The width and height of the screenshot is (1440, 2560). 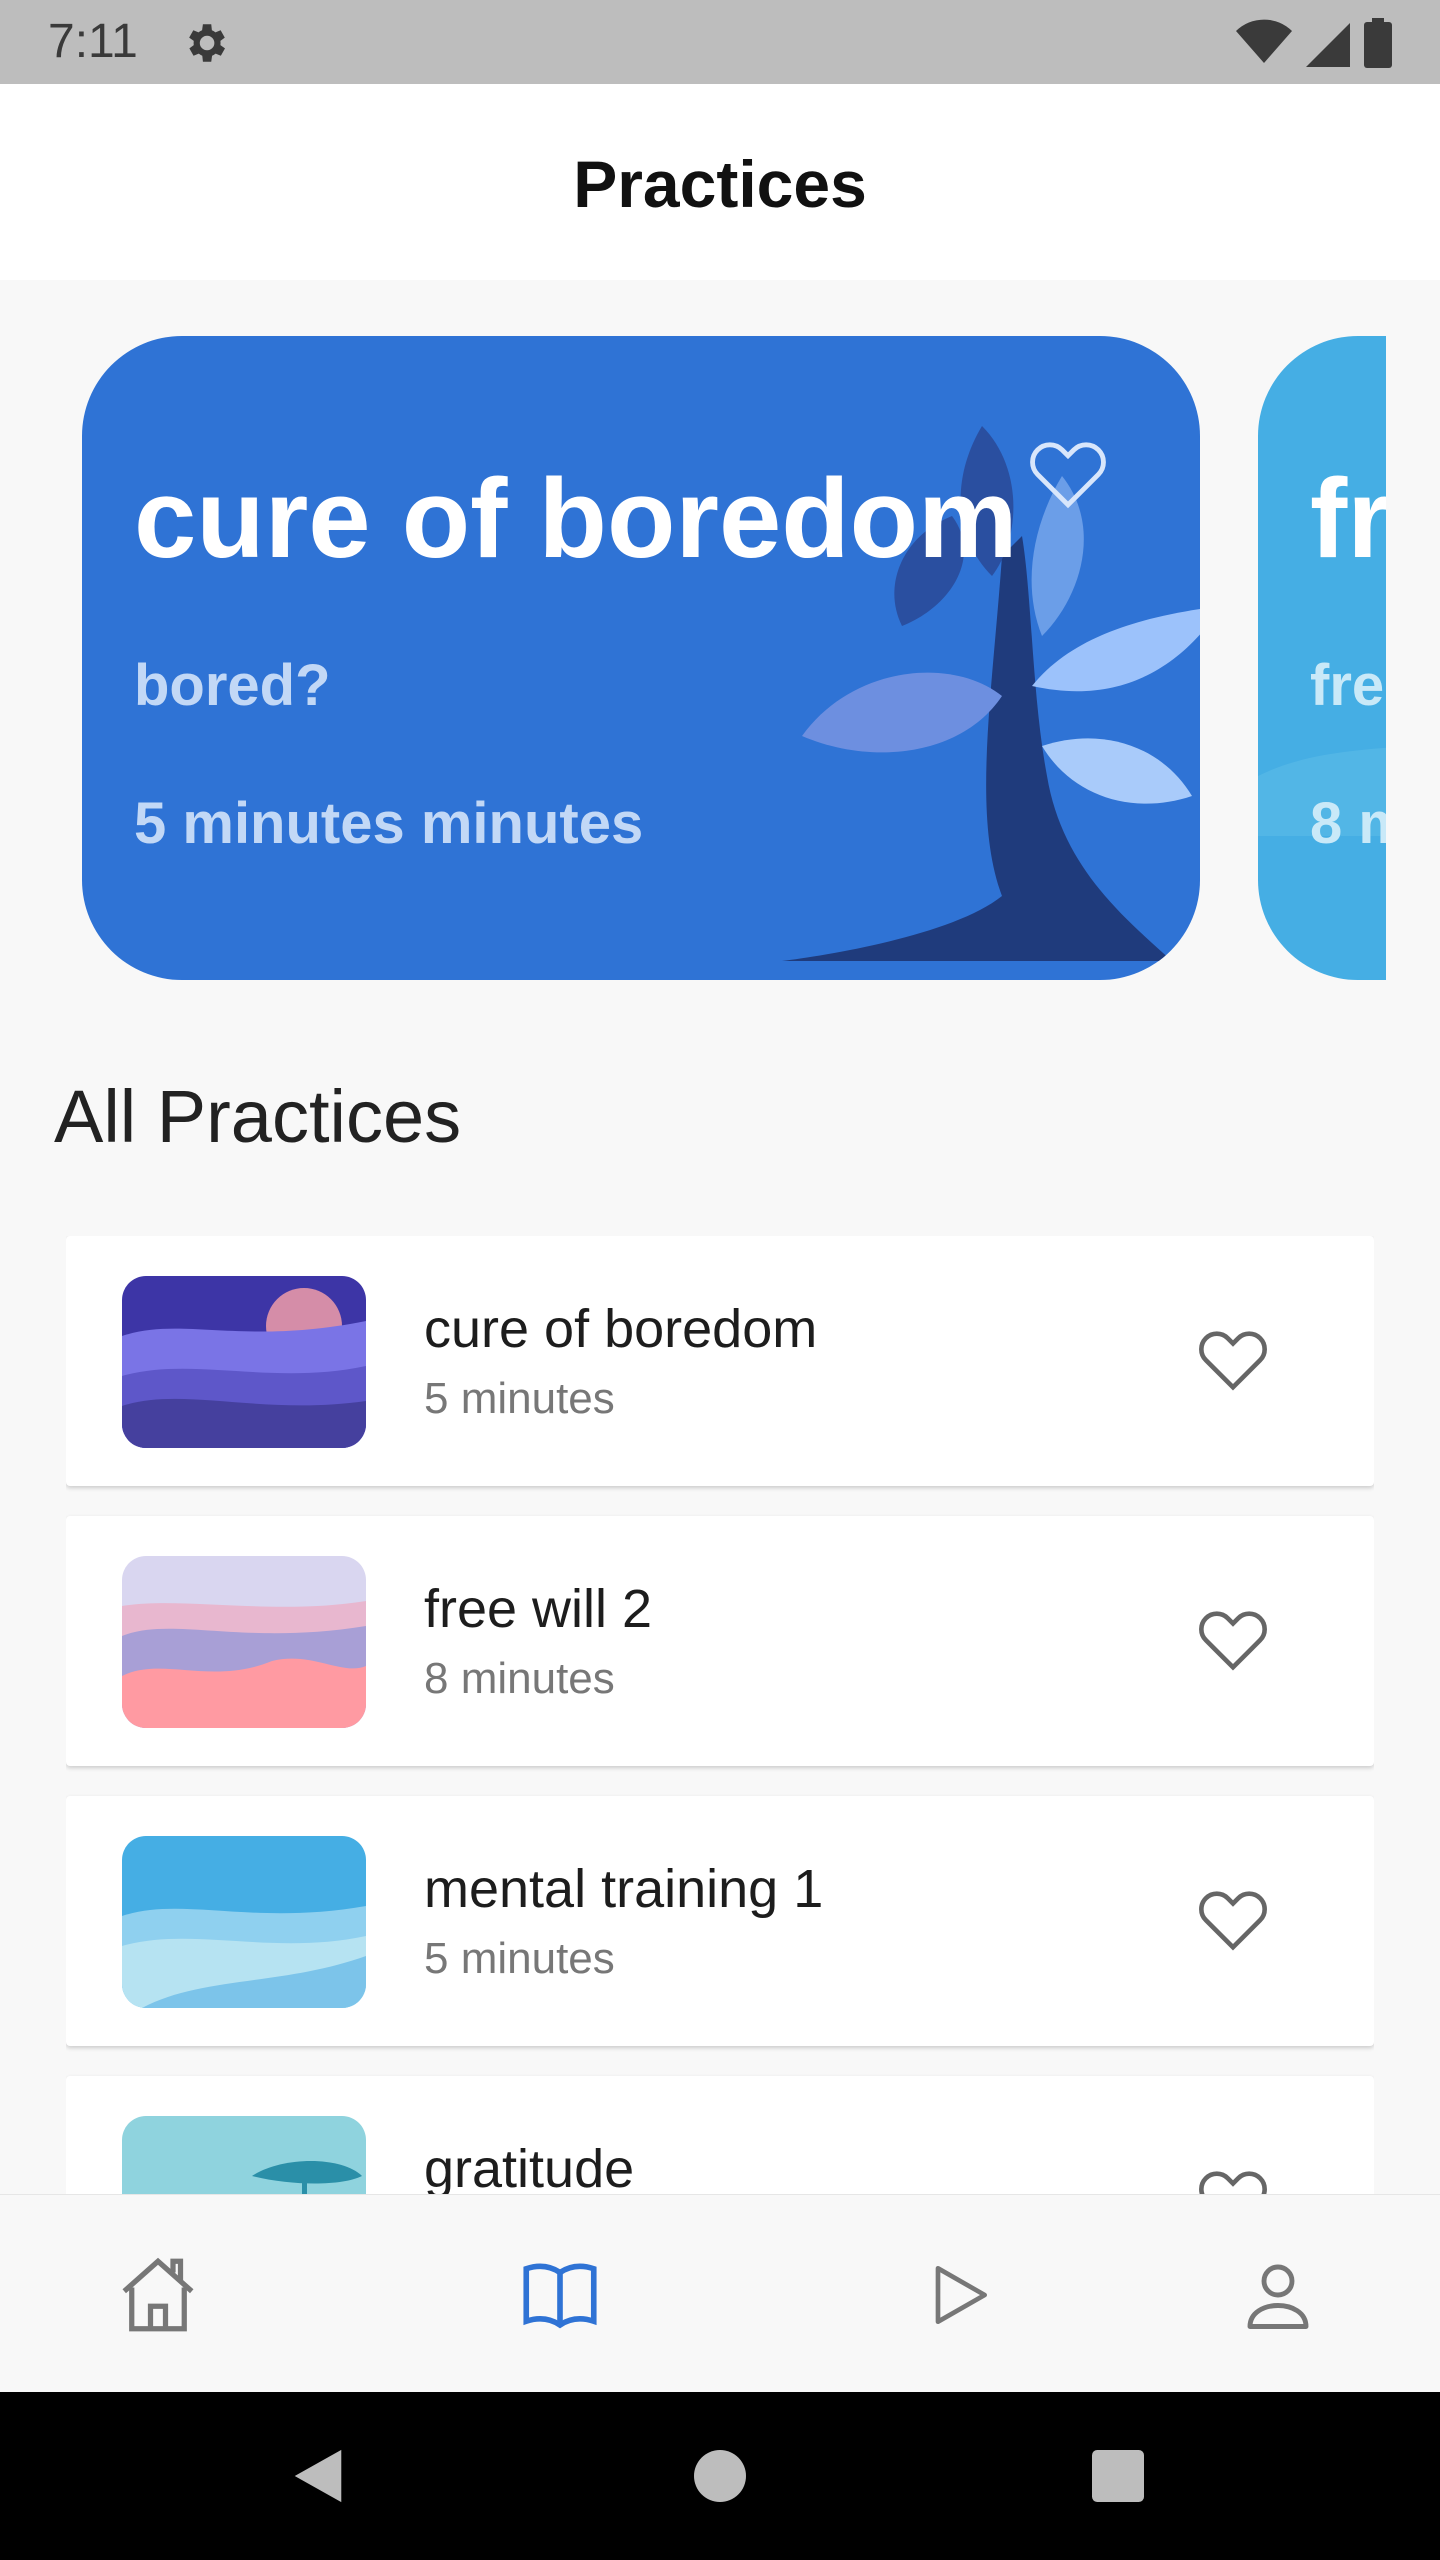 I want to click on bottom-navigation, so click(x=720, y=2293).